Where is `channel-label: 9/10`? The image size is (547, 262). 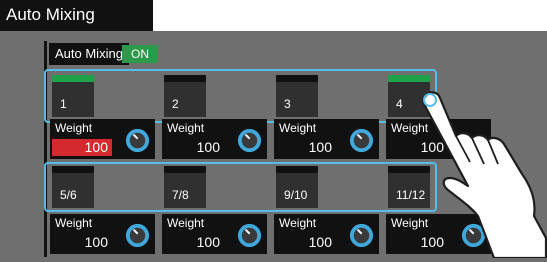 channel-label: 9/10 is located at coordinates (296, 195).